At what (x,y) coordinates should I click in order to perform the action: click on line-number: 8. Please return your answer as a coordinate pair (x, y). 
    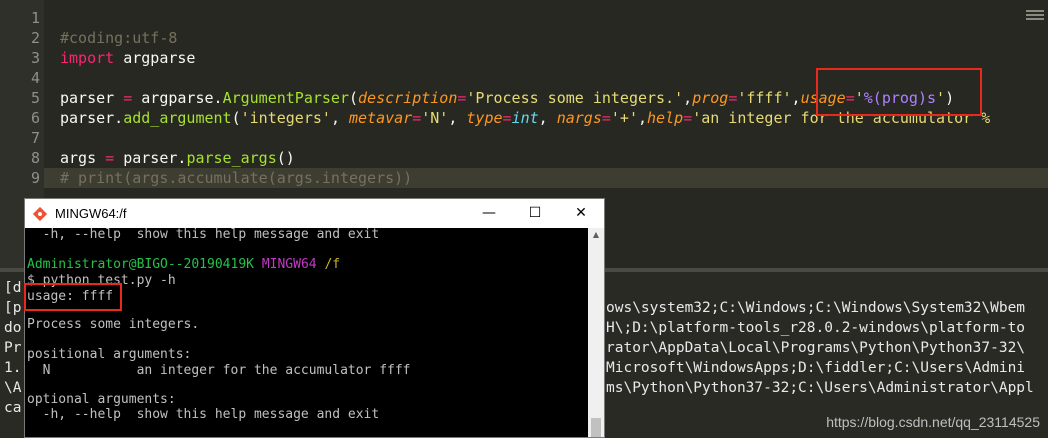
    Looking at the image, I should click on (35, 158).